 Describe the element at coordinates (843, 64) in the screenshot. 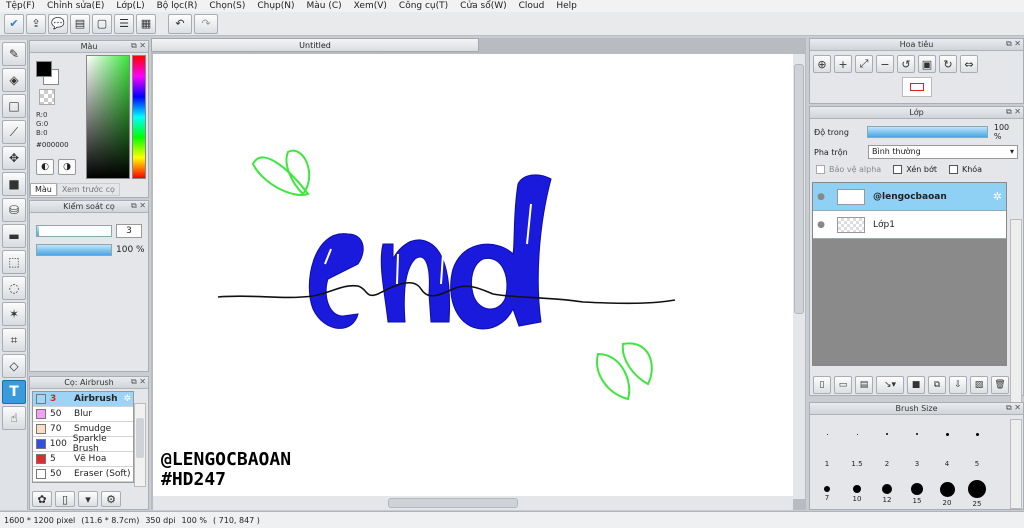

I see `zoom-in-icon: +` at that location.